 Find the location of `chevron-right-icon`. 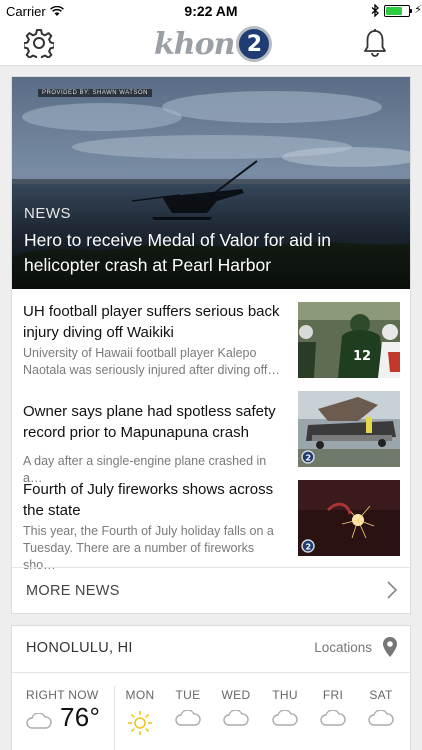

chevron-right-icon is located at coordinates (392, 590).